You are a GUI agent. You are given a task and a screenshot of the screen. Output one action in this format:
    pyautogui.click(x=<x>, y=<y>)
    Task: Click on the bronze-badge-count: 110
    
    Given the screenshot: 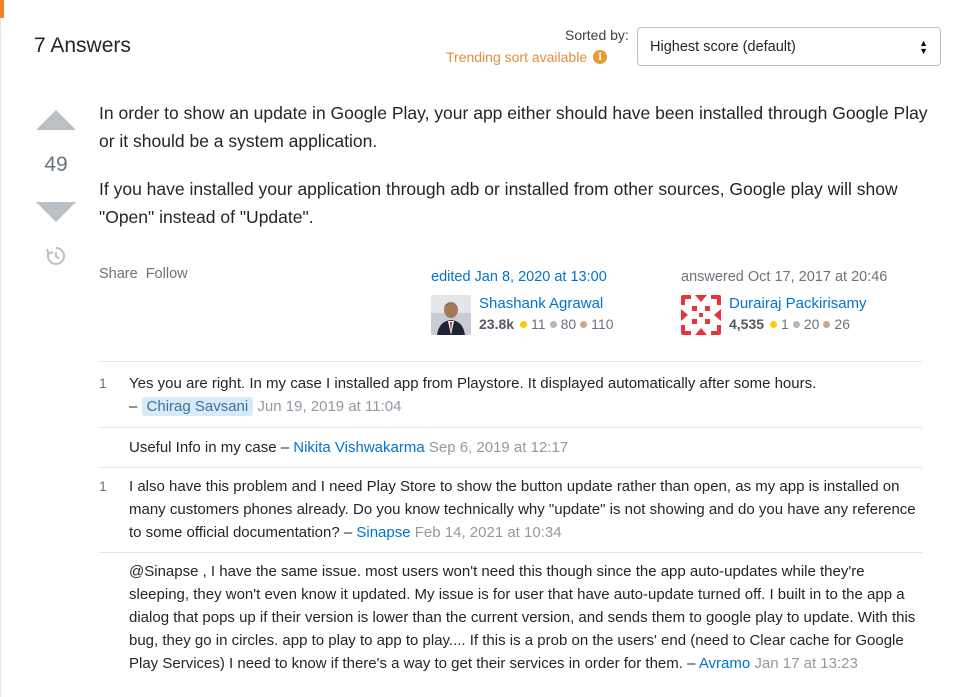 What is the action you would take?
    pyautogui.click(x=602, y=324)
    